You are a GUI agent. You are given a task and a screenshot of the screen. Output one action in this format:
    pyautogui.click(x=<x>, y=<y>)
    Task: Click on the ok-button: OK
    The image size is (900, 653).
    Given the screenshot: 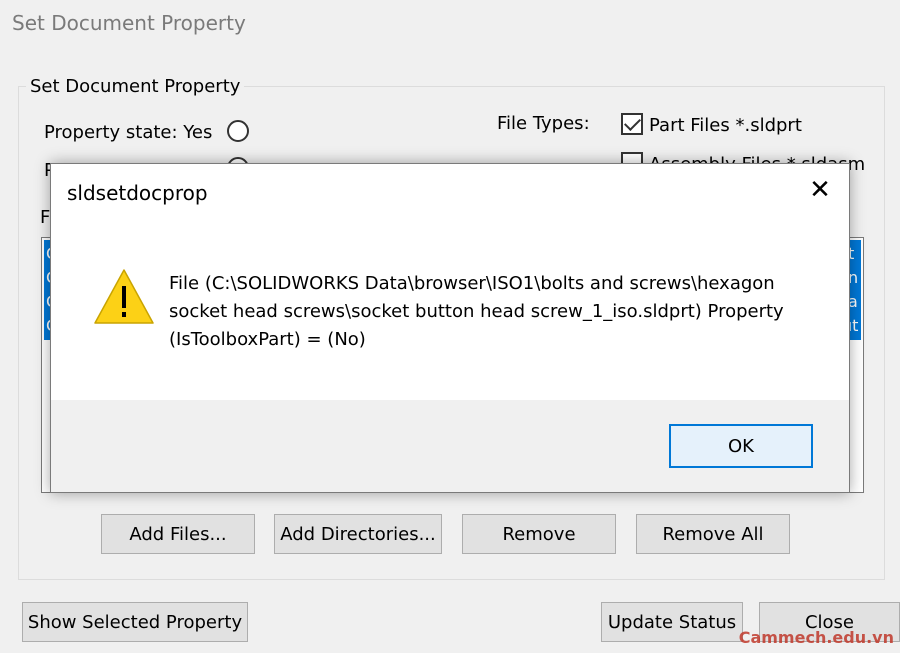 What is the action you would take?
    pyautogui.click(x=741, y=446)
    